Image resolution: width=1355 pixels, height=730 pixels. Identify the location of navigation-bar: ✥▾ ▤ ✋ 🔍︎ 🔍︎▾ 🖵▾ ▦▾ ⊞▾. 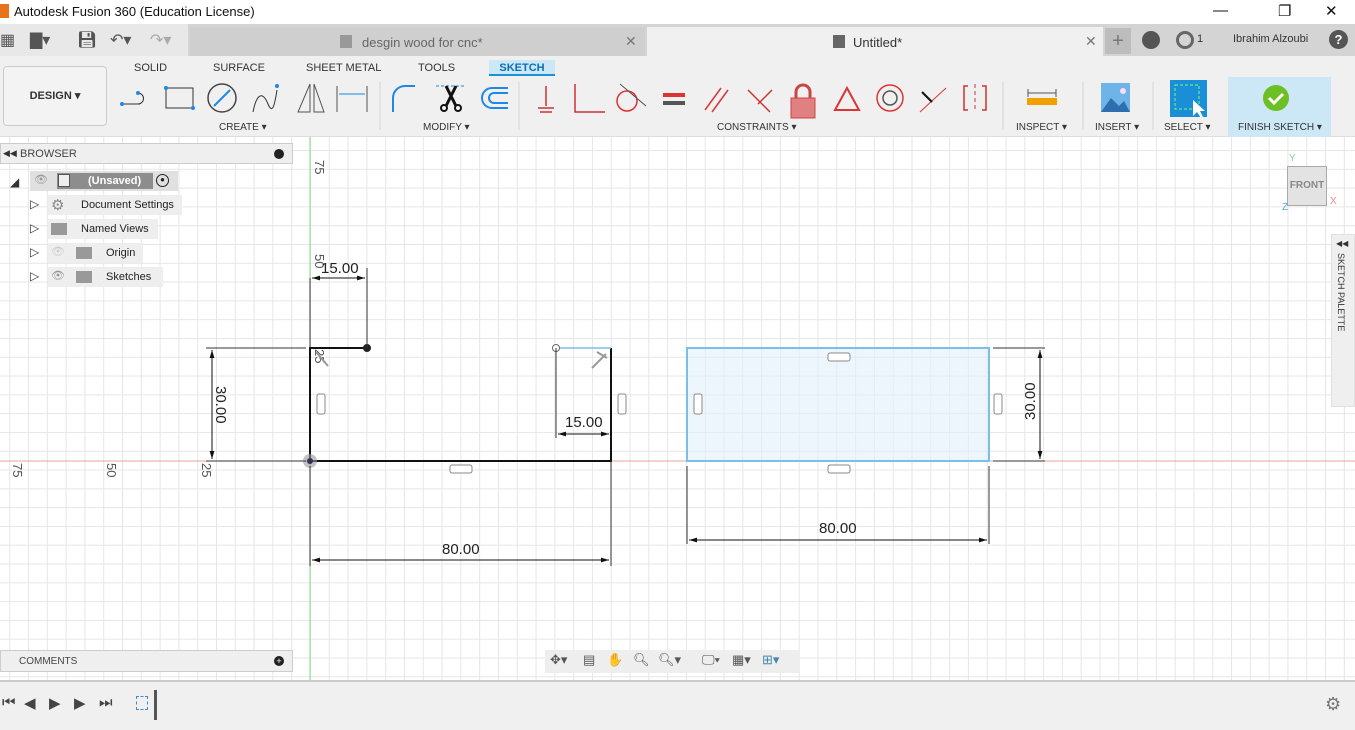
(672, 661).